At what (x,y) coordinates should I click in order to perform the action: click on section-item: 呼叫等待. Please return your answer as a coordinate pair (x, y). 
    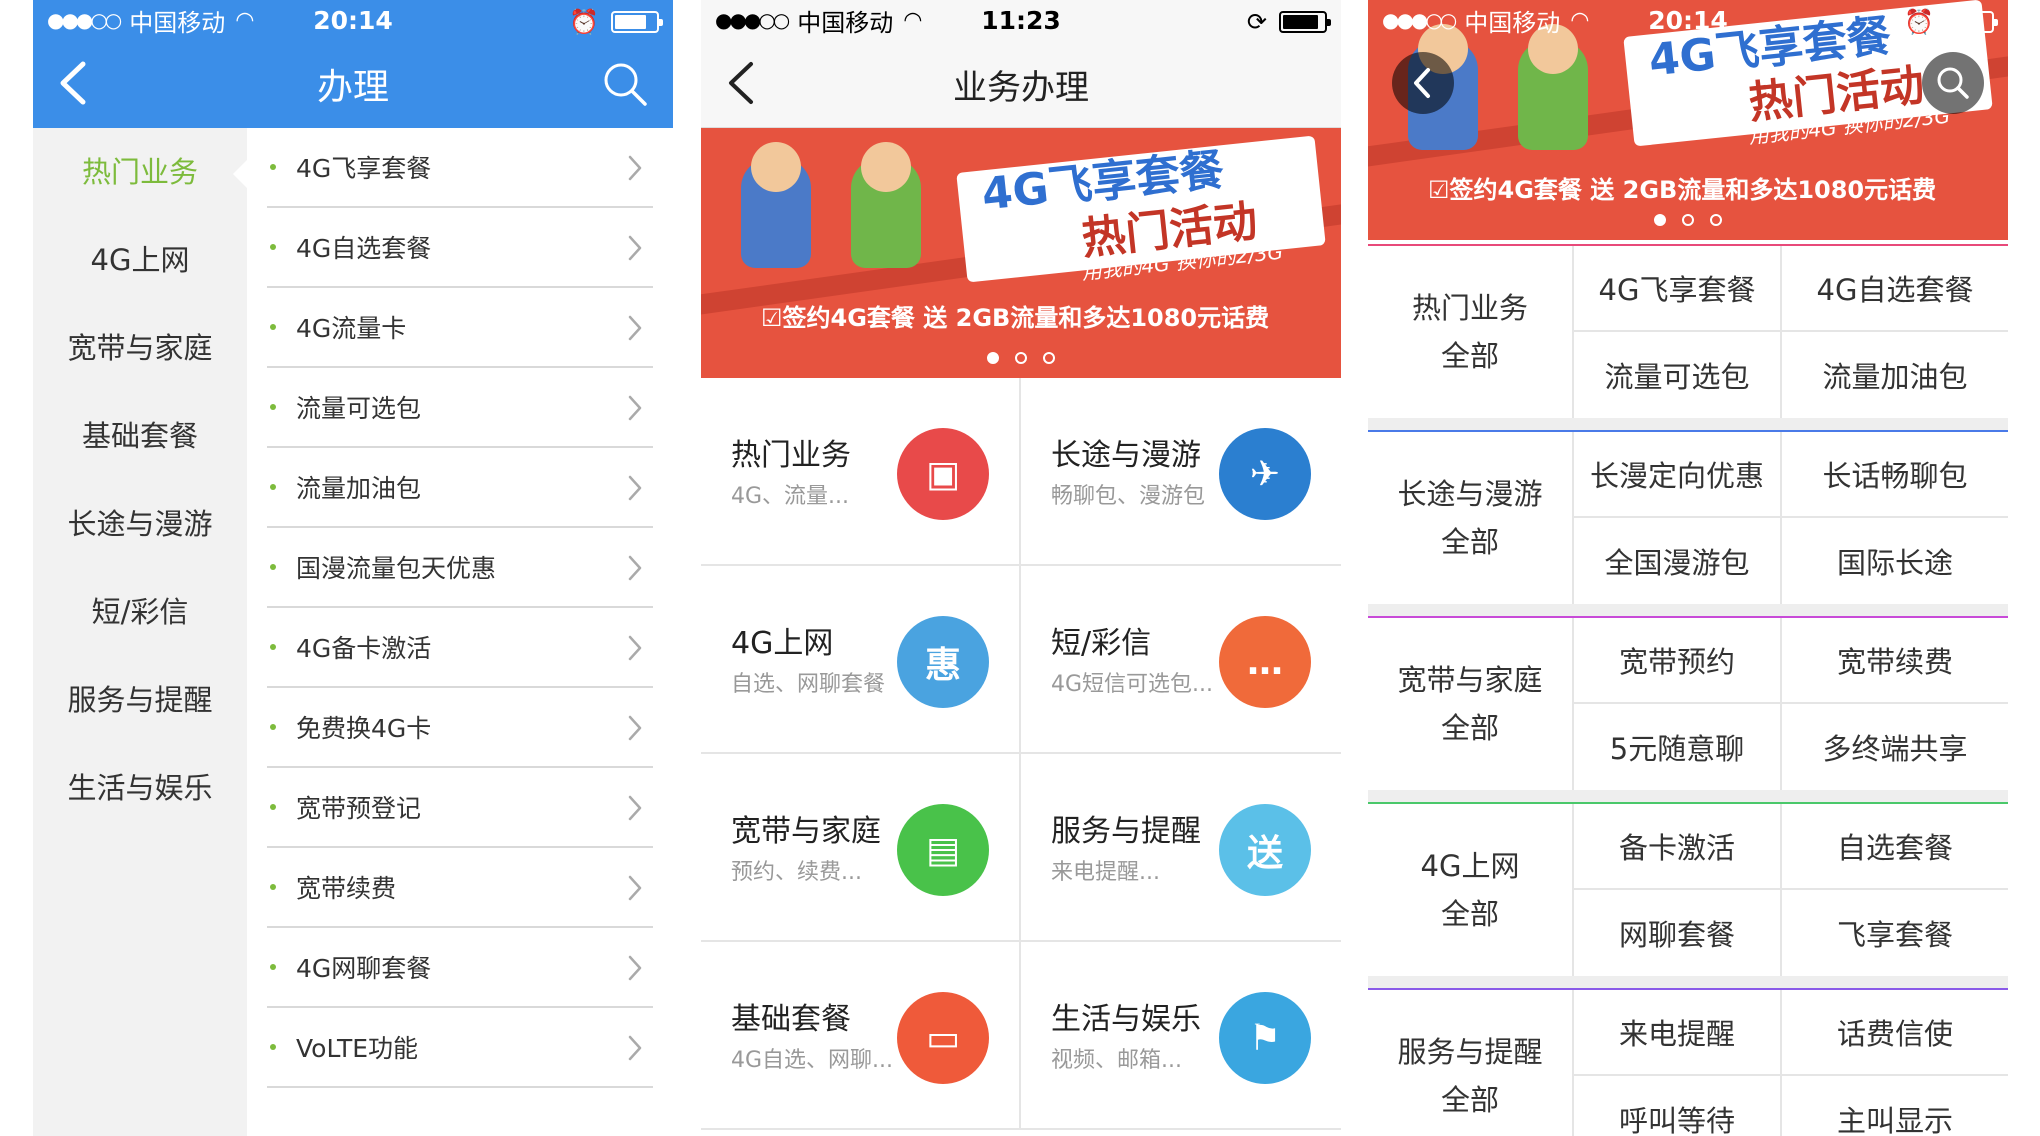
    Looking at the image, I should click on (1678, 1106).